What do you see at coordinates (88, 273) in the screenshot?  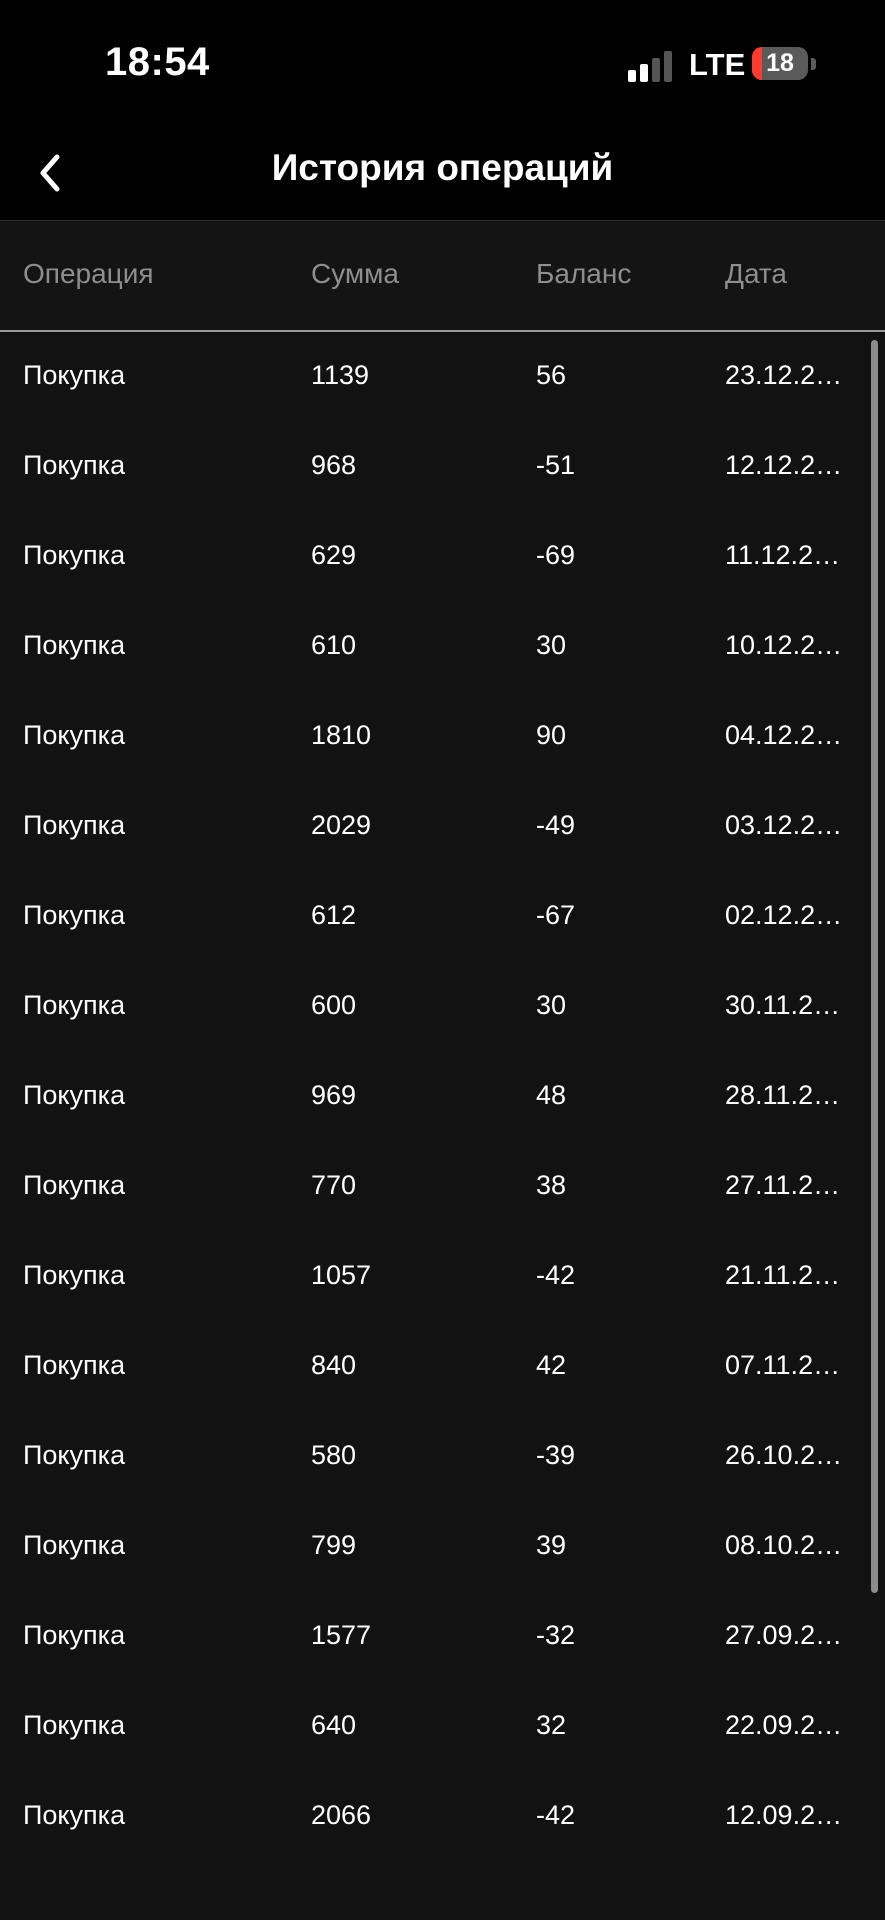 I see `column-header-operation: Операция` at bounding box center [88, 273].